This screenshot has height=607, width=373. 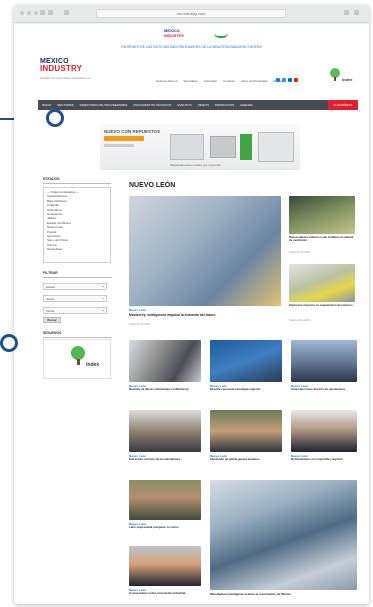 What do you see at coordinates (339, 76) in the screenshot?
I see `index-sponsor-logo: index` at bounding box center [339, 76].